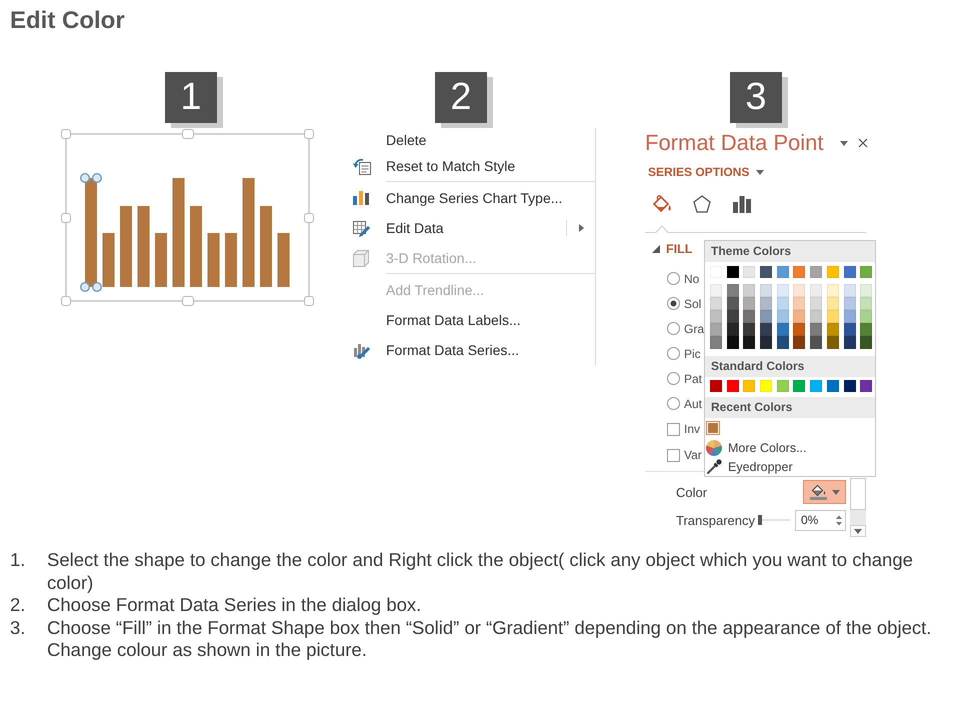 The width and height of the screenshot is (960, 720). Describe the element at coordinates (760, 520) in the screenshot. I see `slider-thumb` at that location.